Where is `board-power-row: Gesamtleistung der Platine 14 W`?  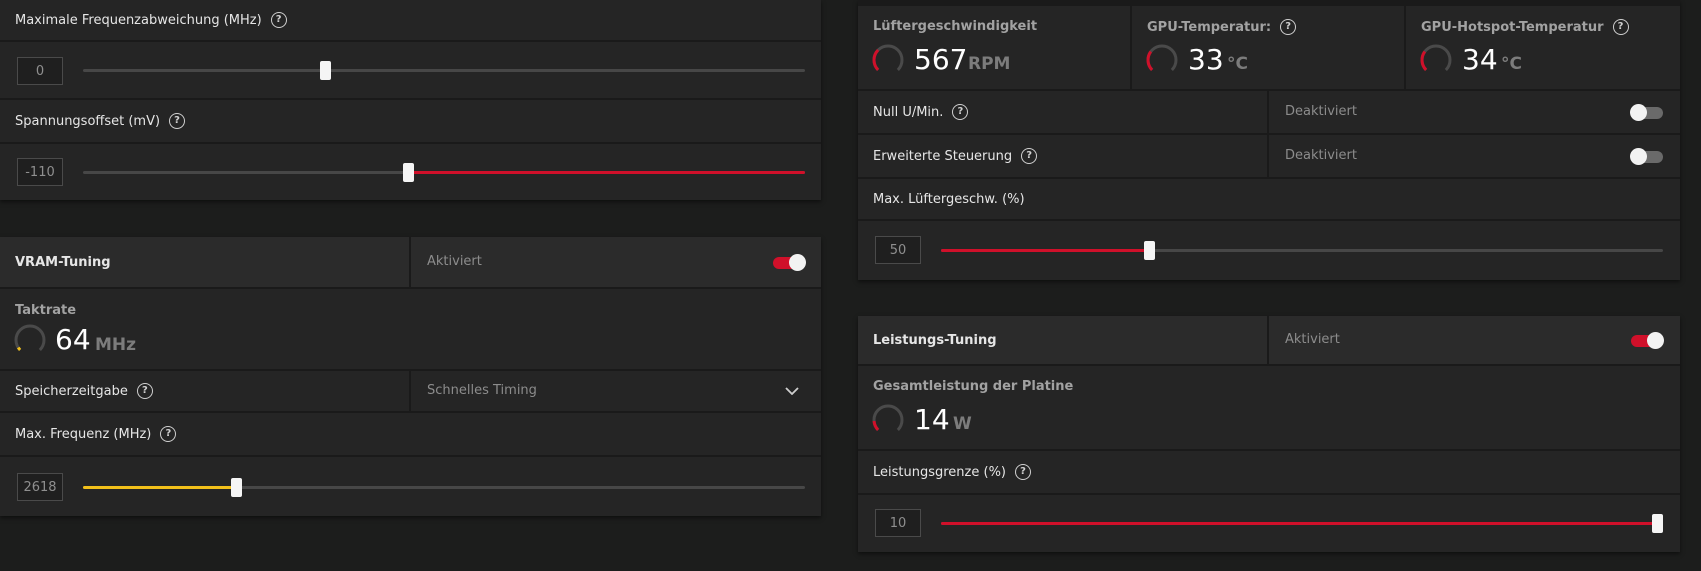
board-power-row: Gesamtleistung der Platine 14 W is located at coordinates (1269, 408).